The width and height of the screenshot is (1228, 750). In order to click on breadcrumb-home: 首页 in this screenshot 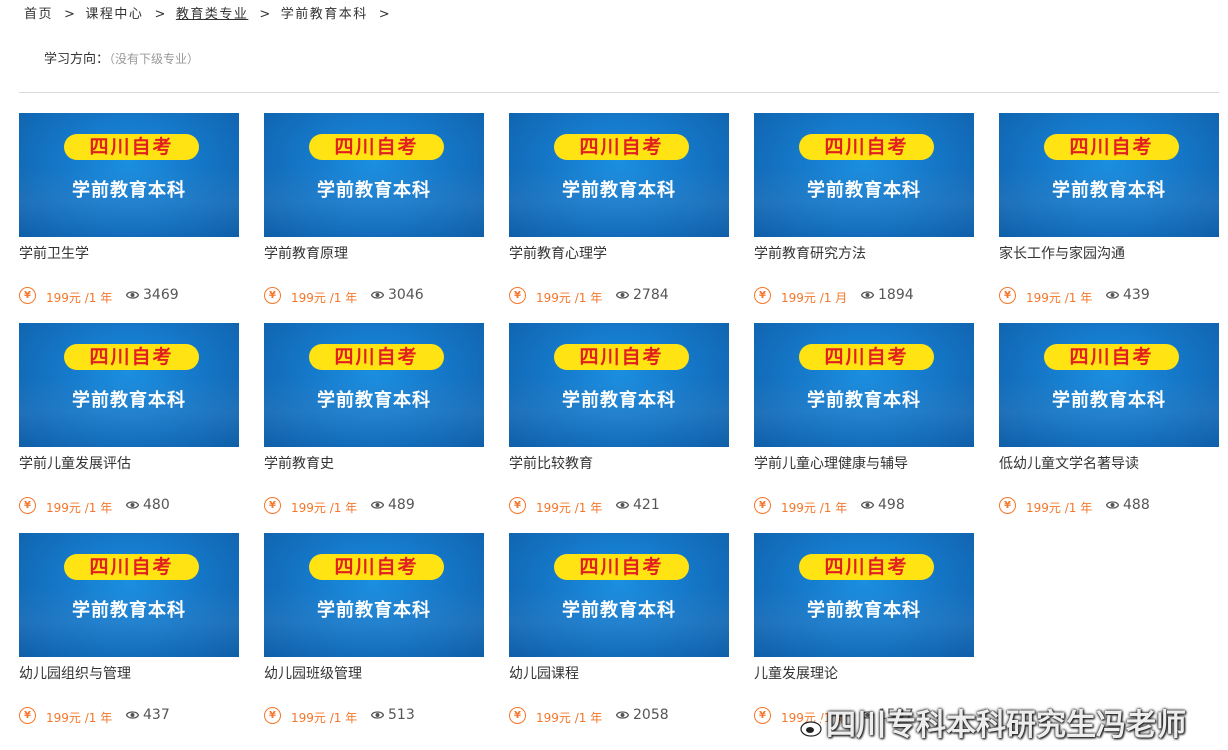, I will do `click(38, 14)`.